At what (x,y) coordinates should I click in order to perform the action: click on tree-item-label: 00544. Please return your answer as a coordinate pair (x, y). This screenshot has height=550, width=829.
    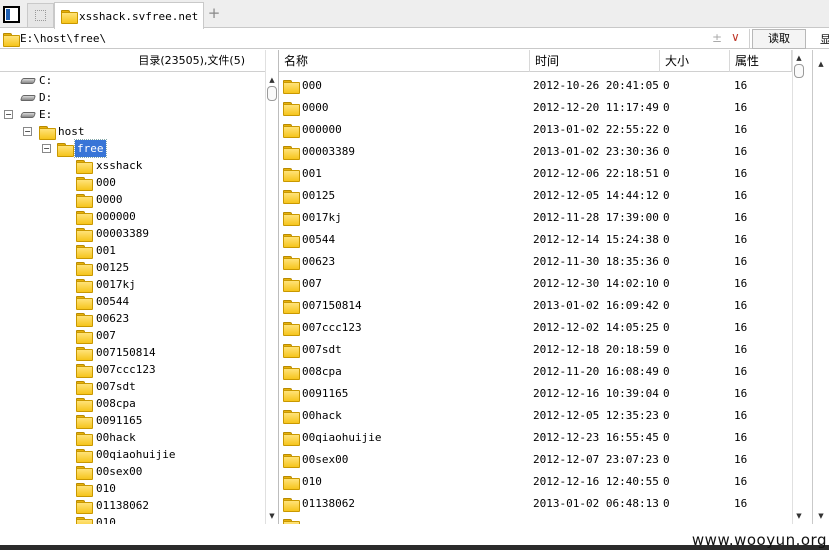
    Looking at the image, I should click on (113, 301).